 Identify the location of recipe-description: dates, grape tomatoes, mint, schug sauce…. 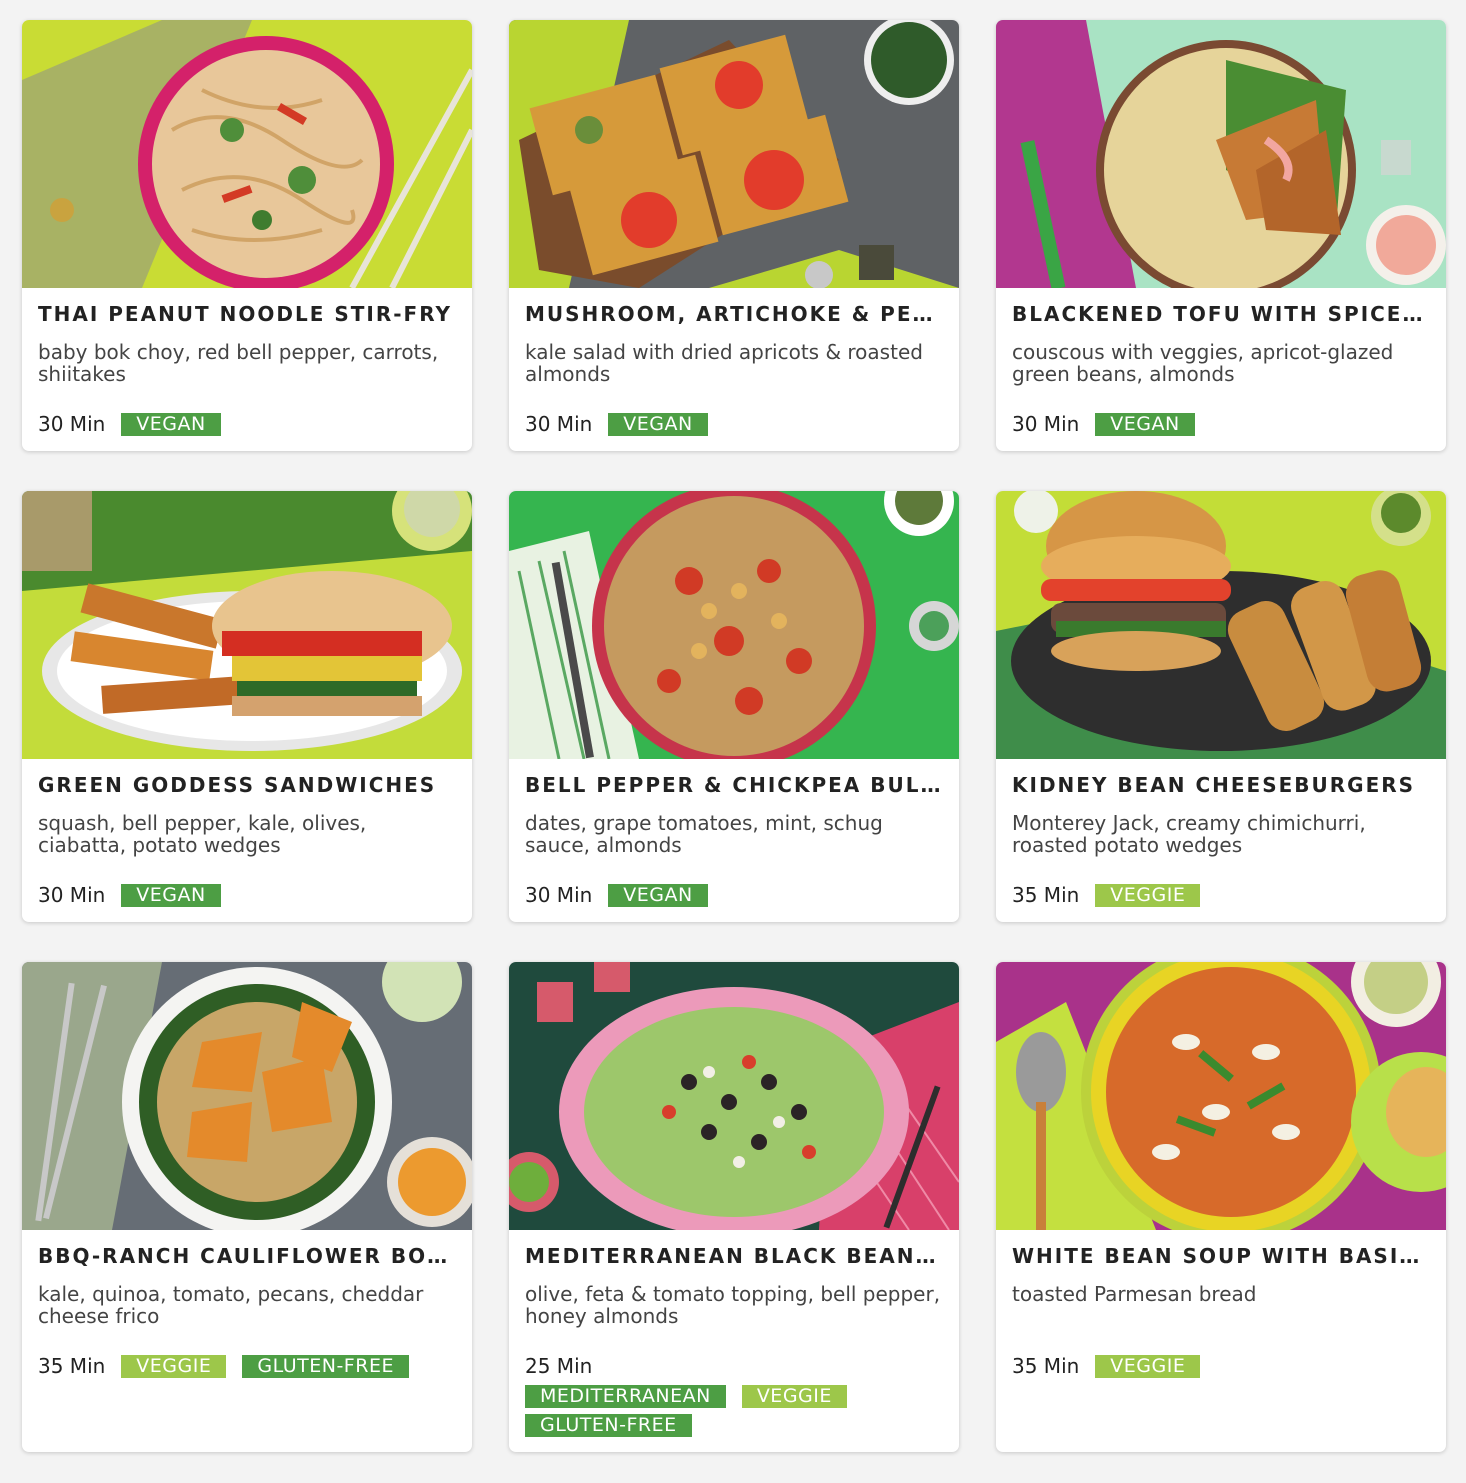
(704, 834).